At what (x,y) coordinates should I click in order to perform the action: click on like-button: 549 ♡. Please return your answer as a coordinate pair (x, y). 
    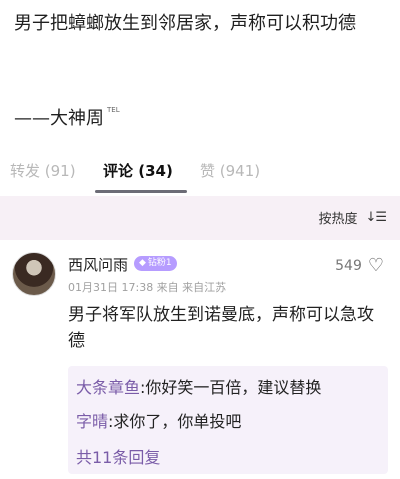
    Looking at the image, I should click on (359, 265).